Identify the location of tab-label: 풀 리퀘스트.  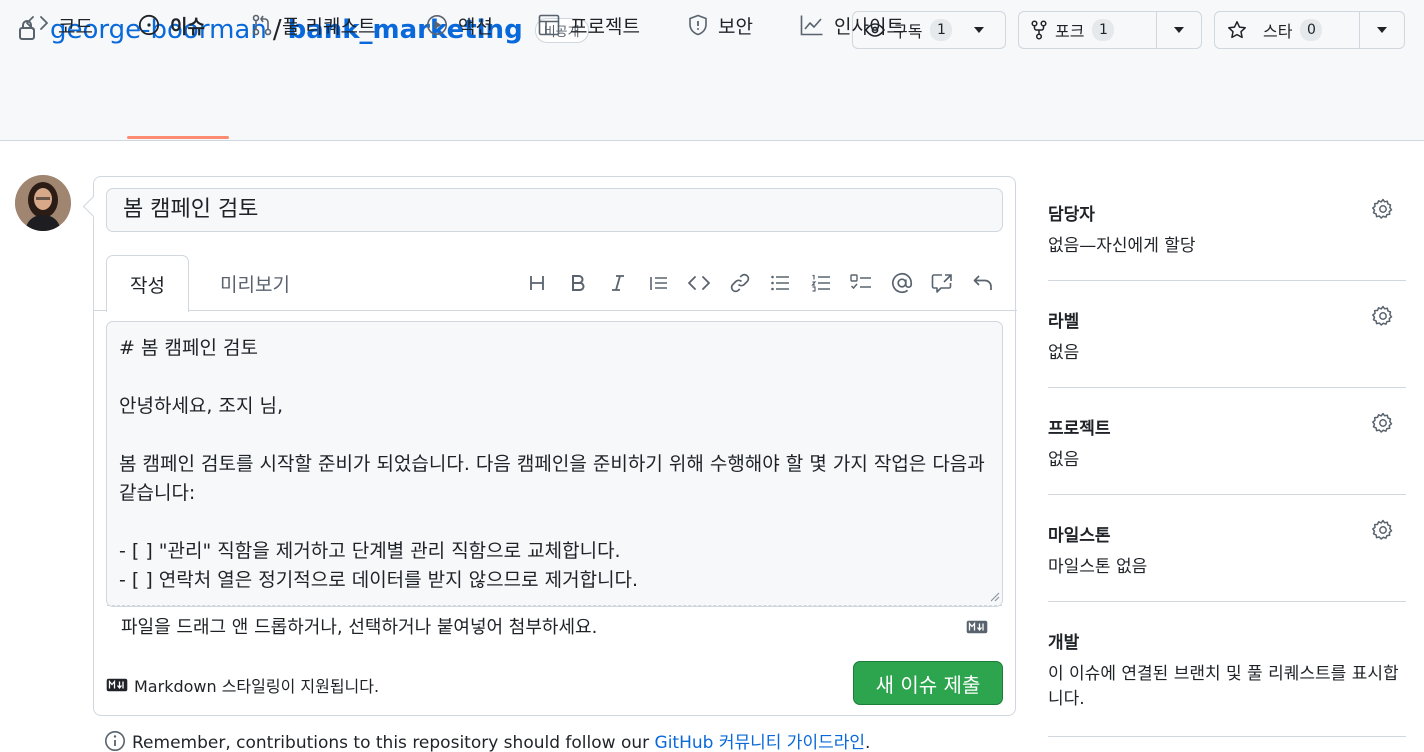
(329, 27).